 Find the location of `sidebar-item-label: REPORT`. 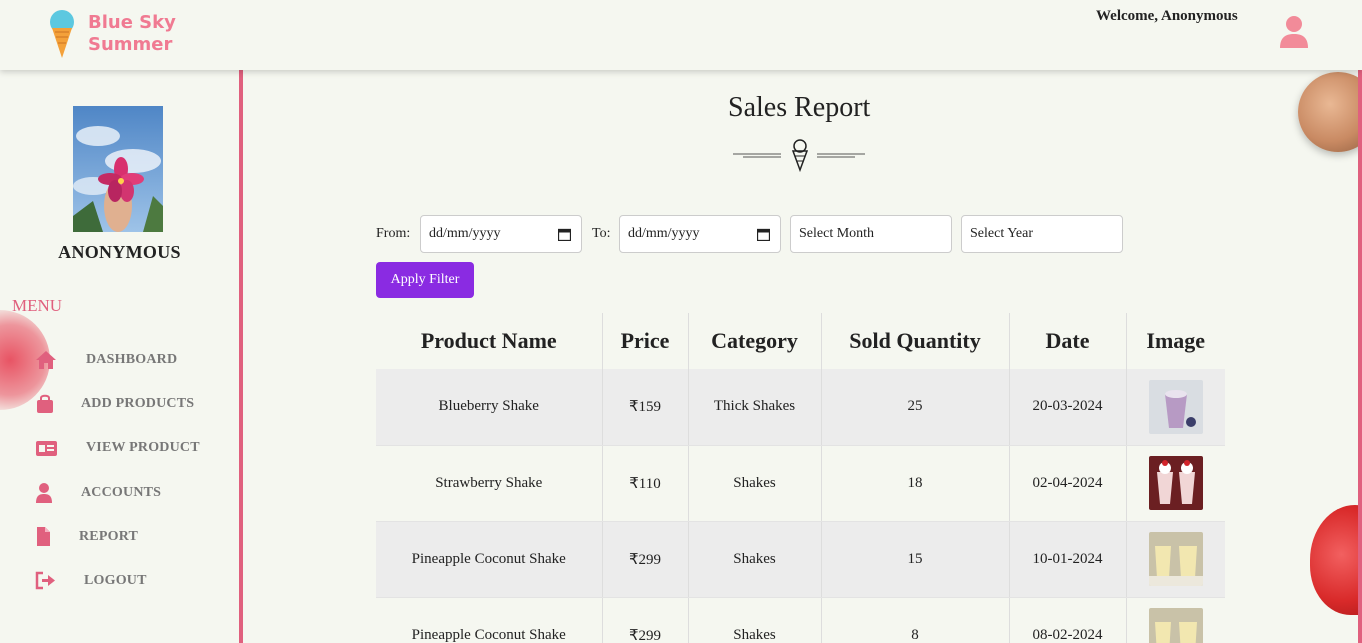

sidebar-item-label: REPORT is located at coordinates (109, 536).